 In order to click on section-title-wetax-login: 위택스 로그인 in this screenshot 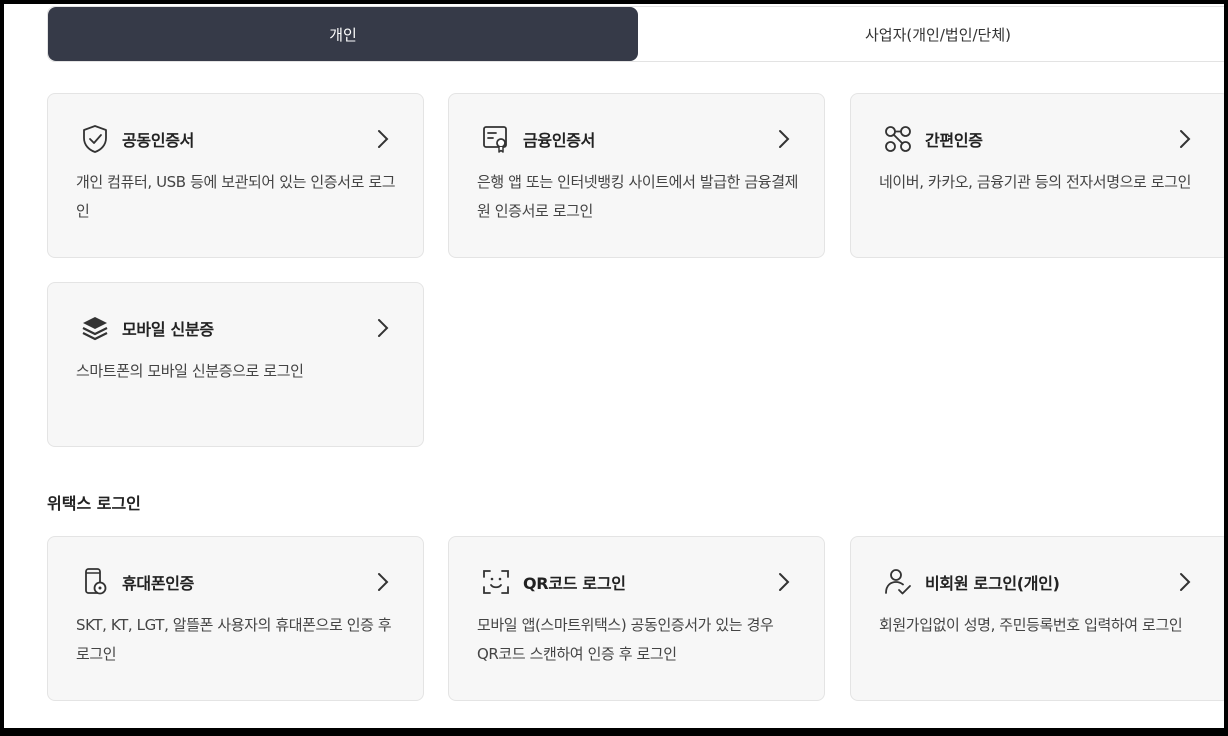, I will do `click(94, 503)`.